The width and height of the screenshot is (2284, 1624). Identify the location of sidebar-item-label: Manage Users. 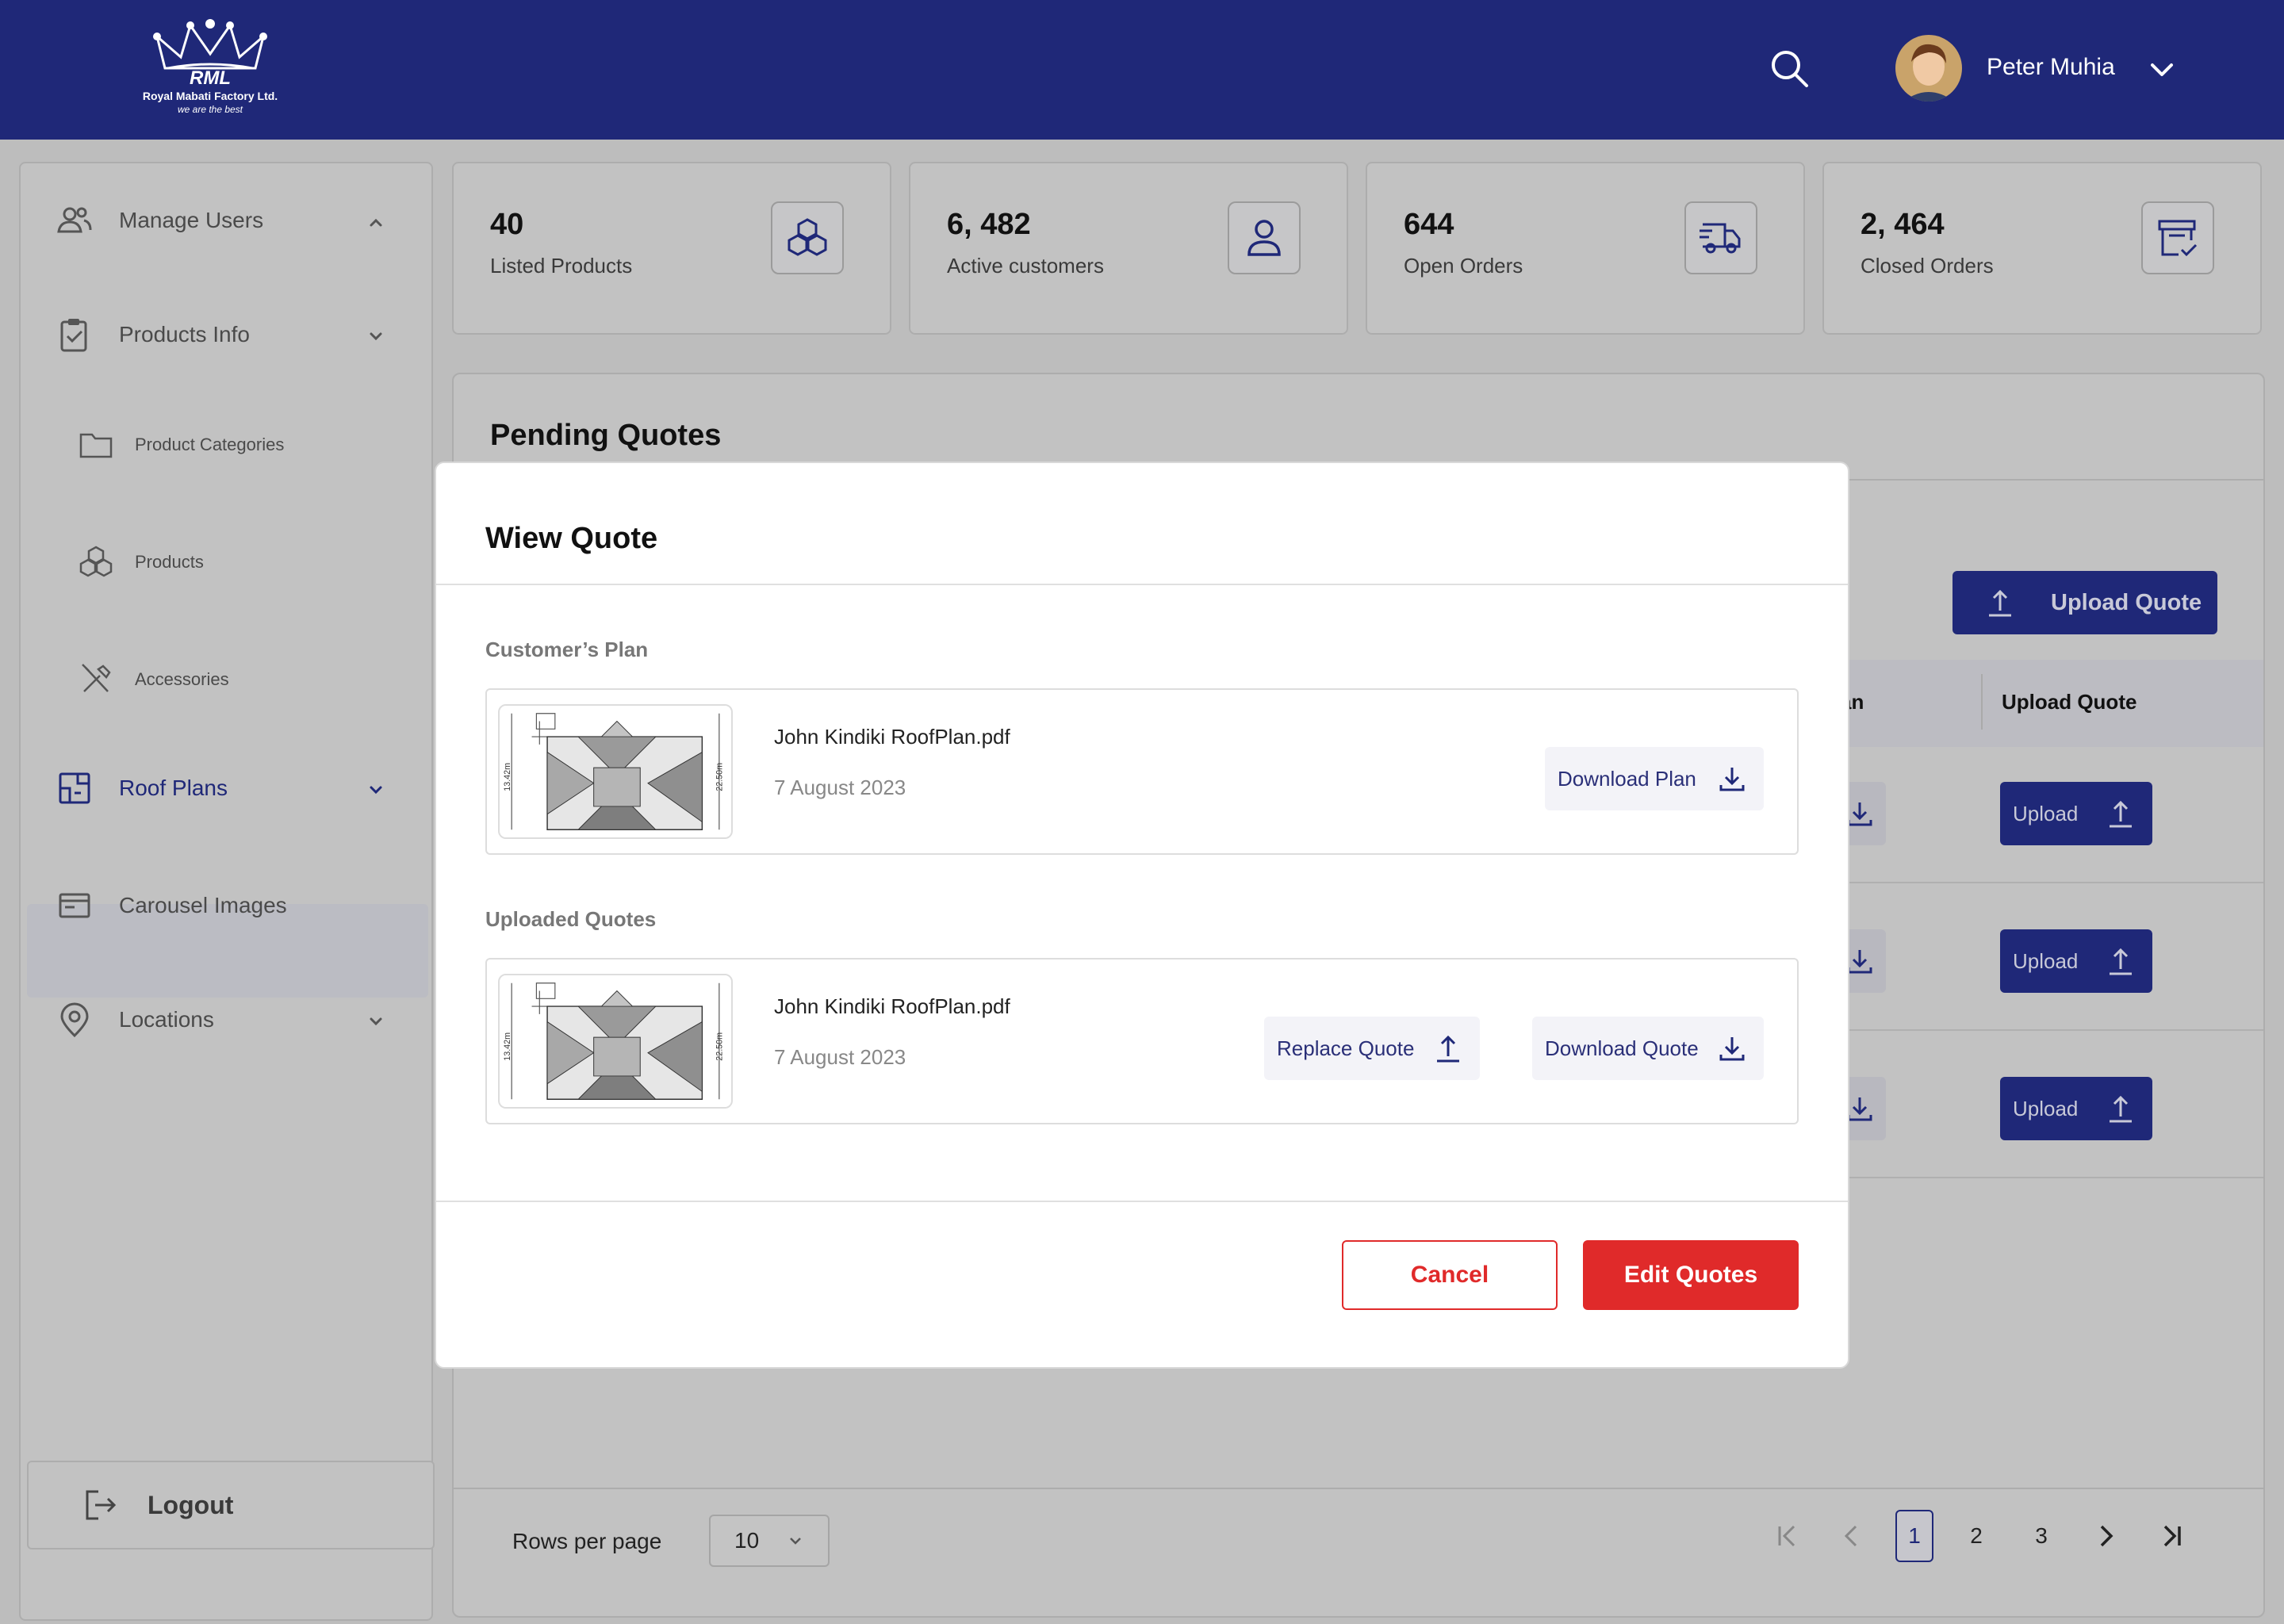
(191, 220).